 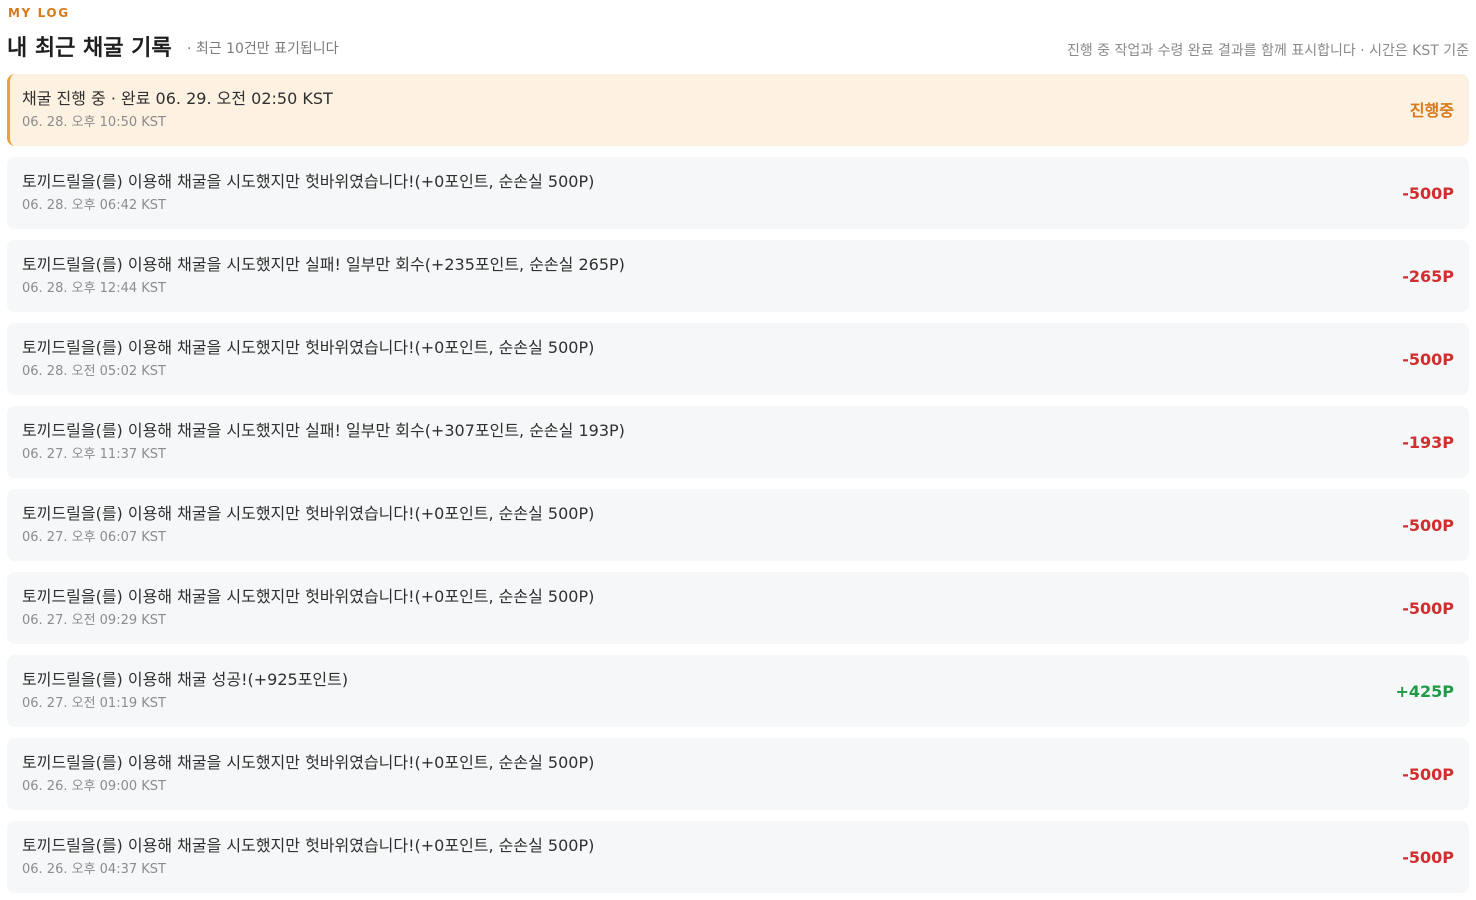 I want to click on log-amount: -193P, so click(x=1428, y=442).